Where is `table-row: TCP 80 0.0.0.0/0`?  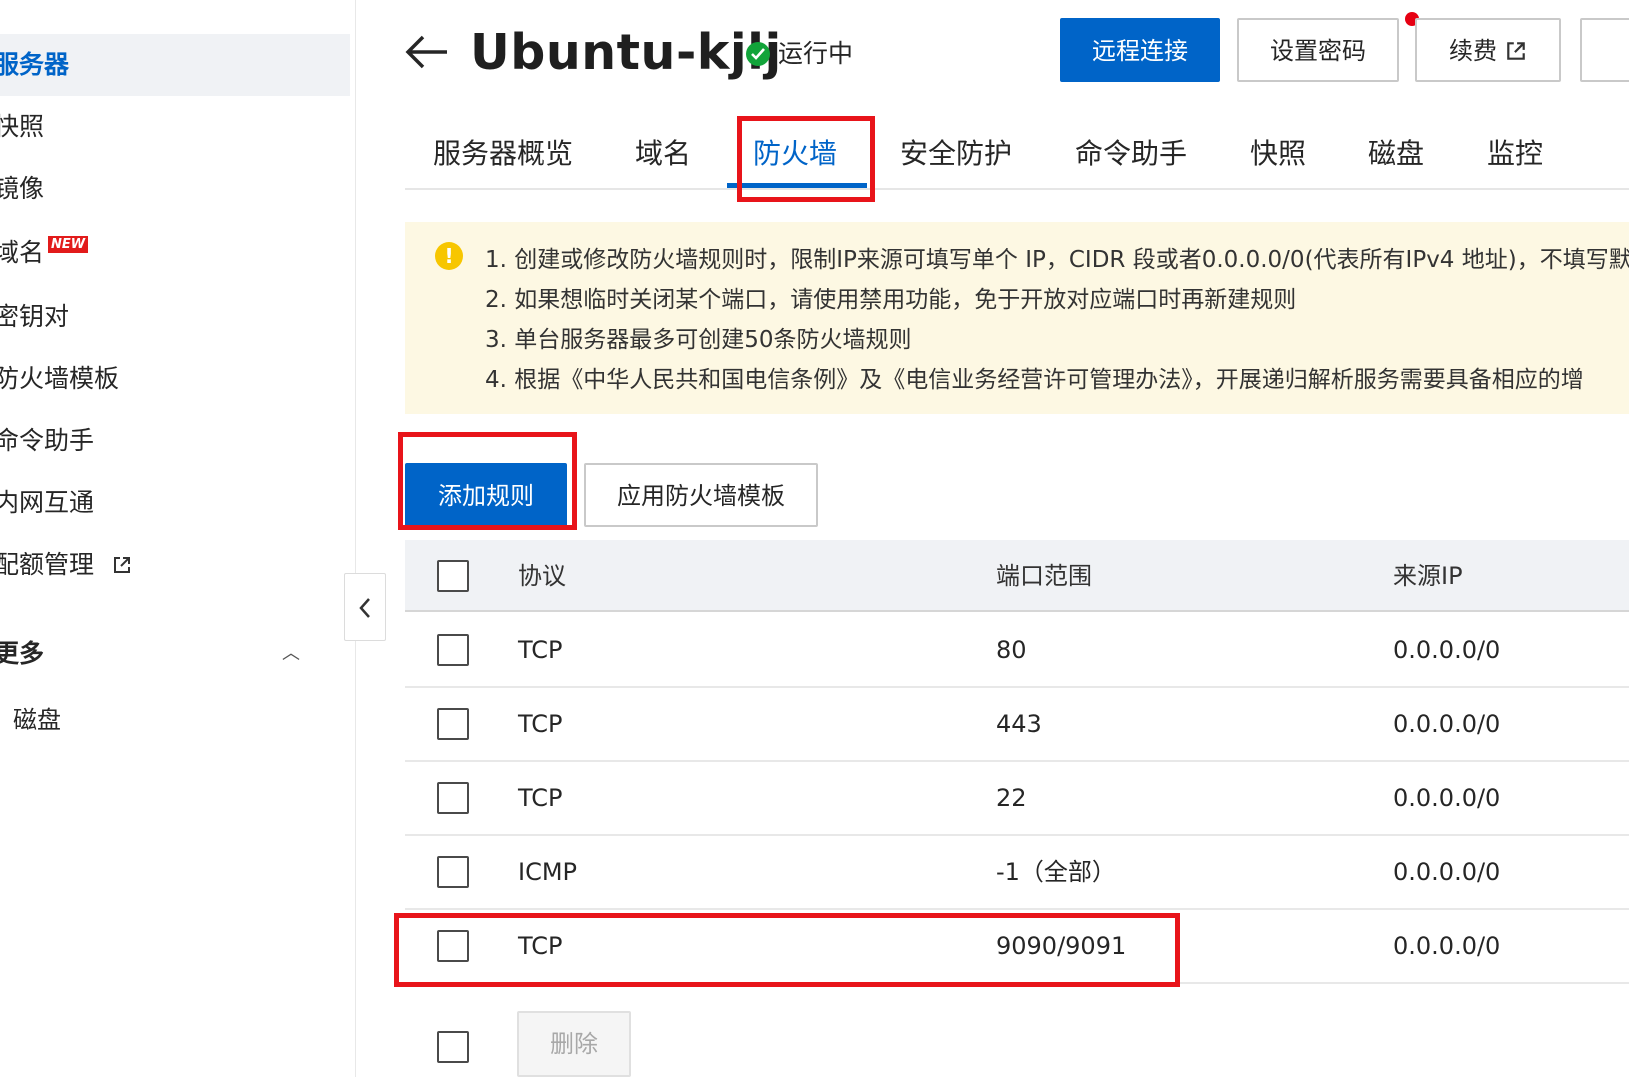 table-row: TCP 80 0.0.0.0/0 is located at coordinates (1017, 651).